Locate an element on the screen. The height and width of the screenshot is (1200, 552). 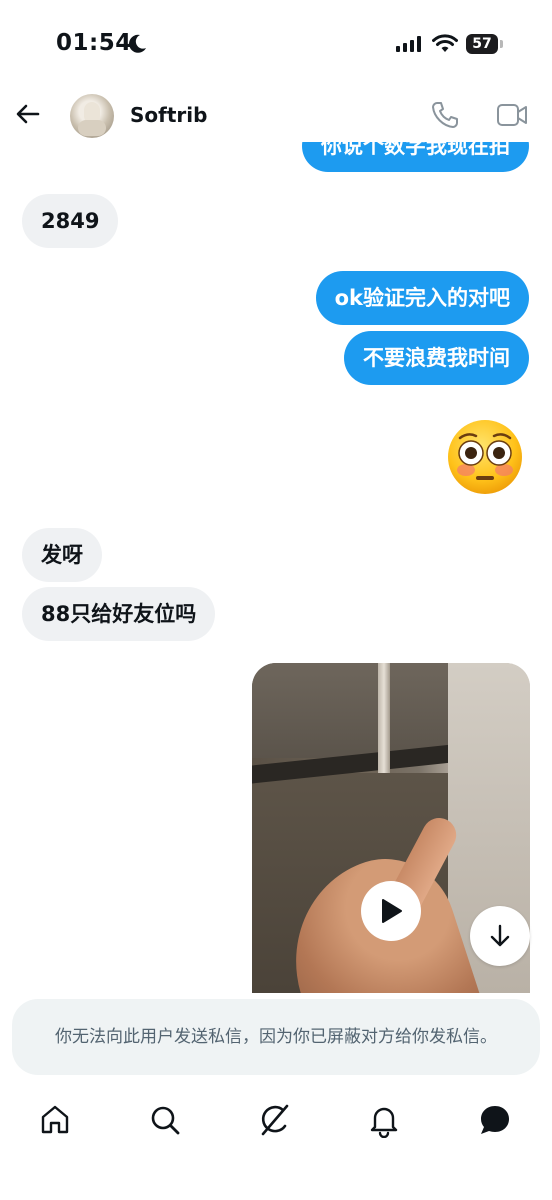
play-icon is located at coordinates (392, 911).